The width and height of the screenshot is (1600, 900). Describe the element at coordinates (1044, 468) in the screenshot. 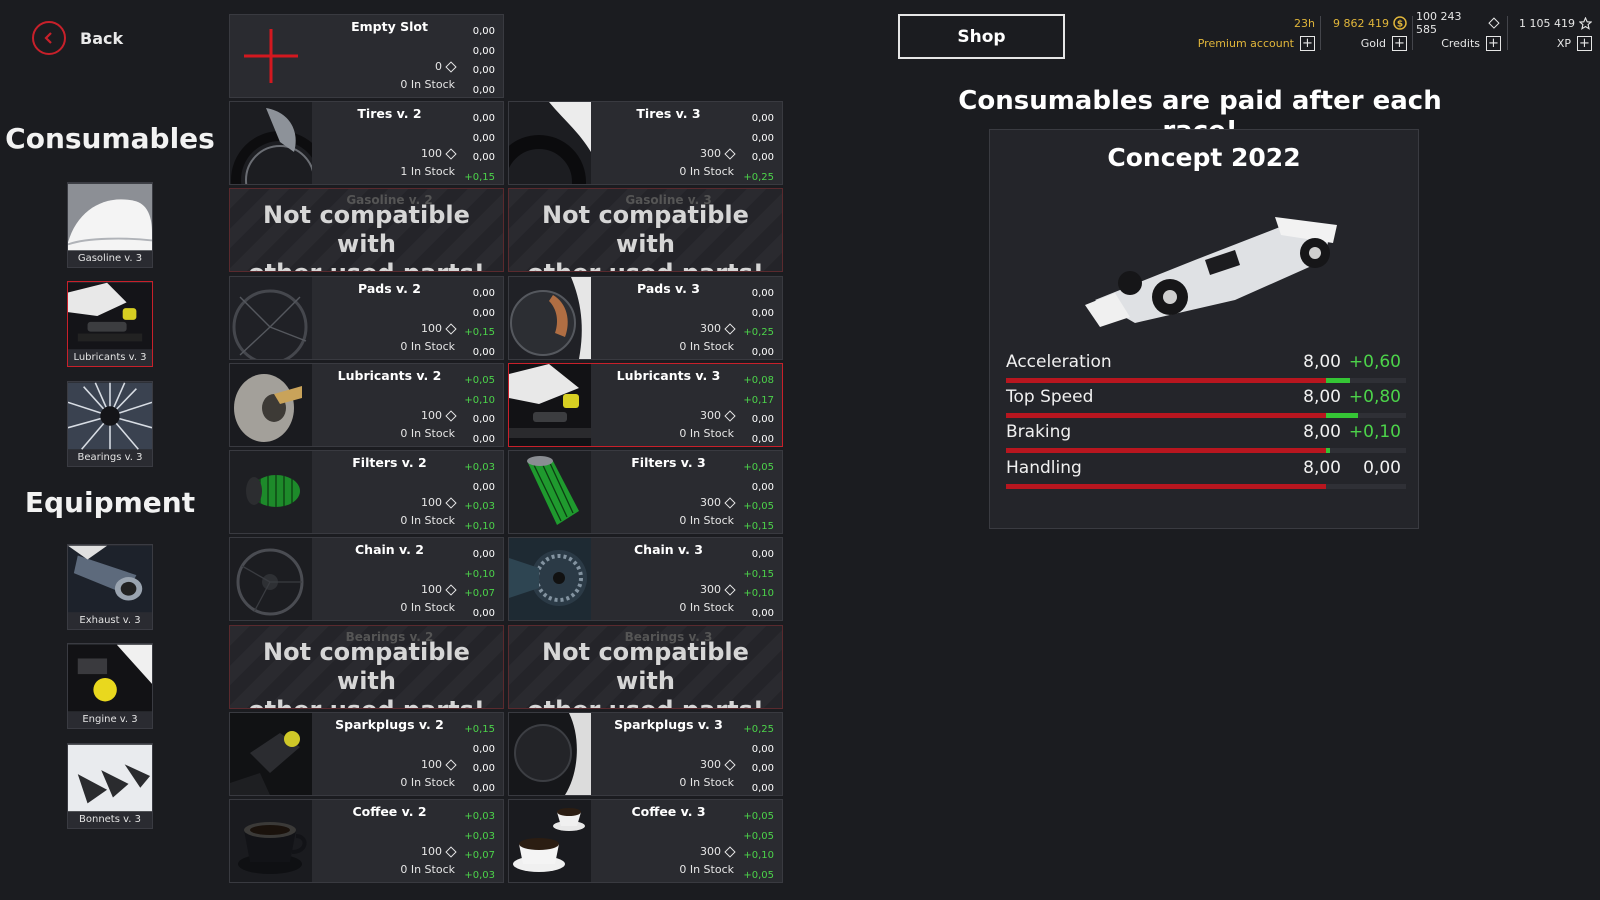

I see `stat-name: Handling` at that location.